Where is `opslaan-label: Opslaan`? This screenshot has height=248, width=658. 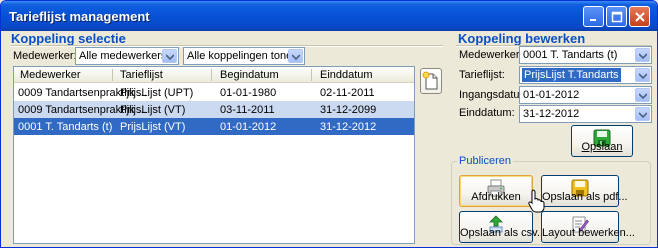
opslaan-label: Opslaan is located at coordinates (602, 147).